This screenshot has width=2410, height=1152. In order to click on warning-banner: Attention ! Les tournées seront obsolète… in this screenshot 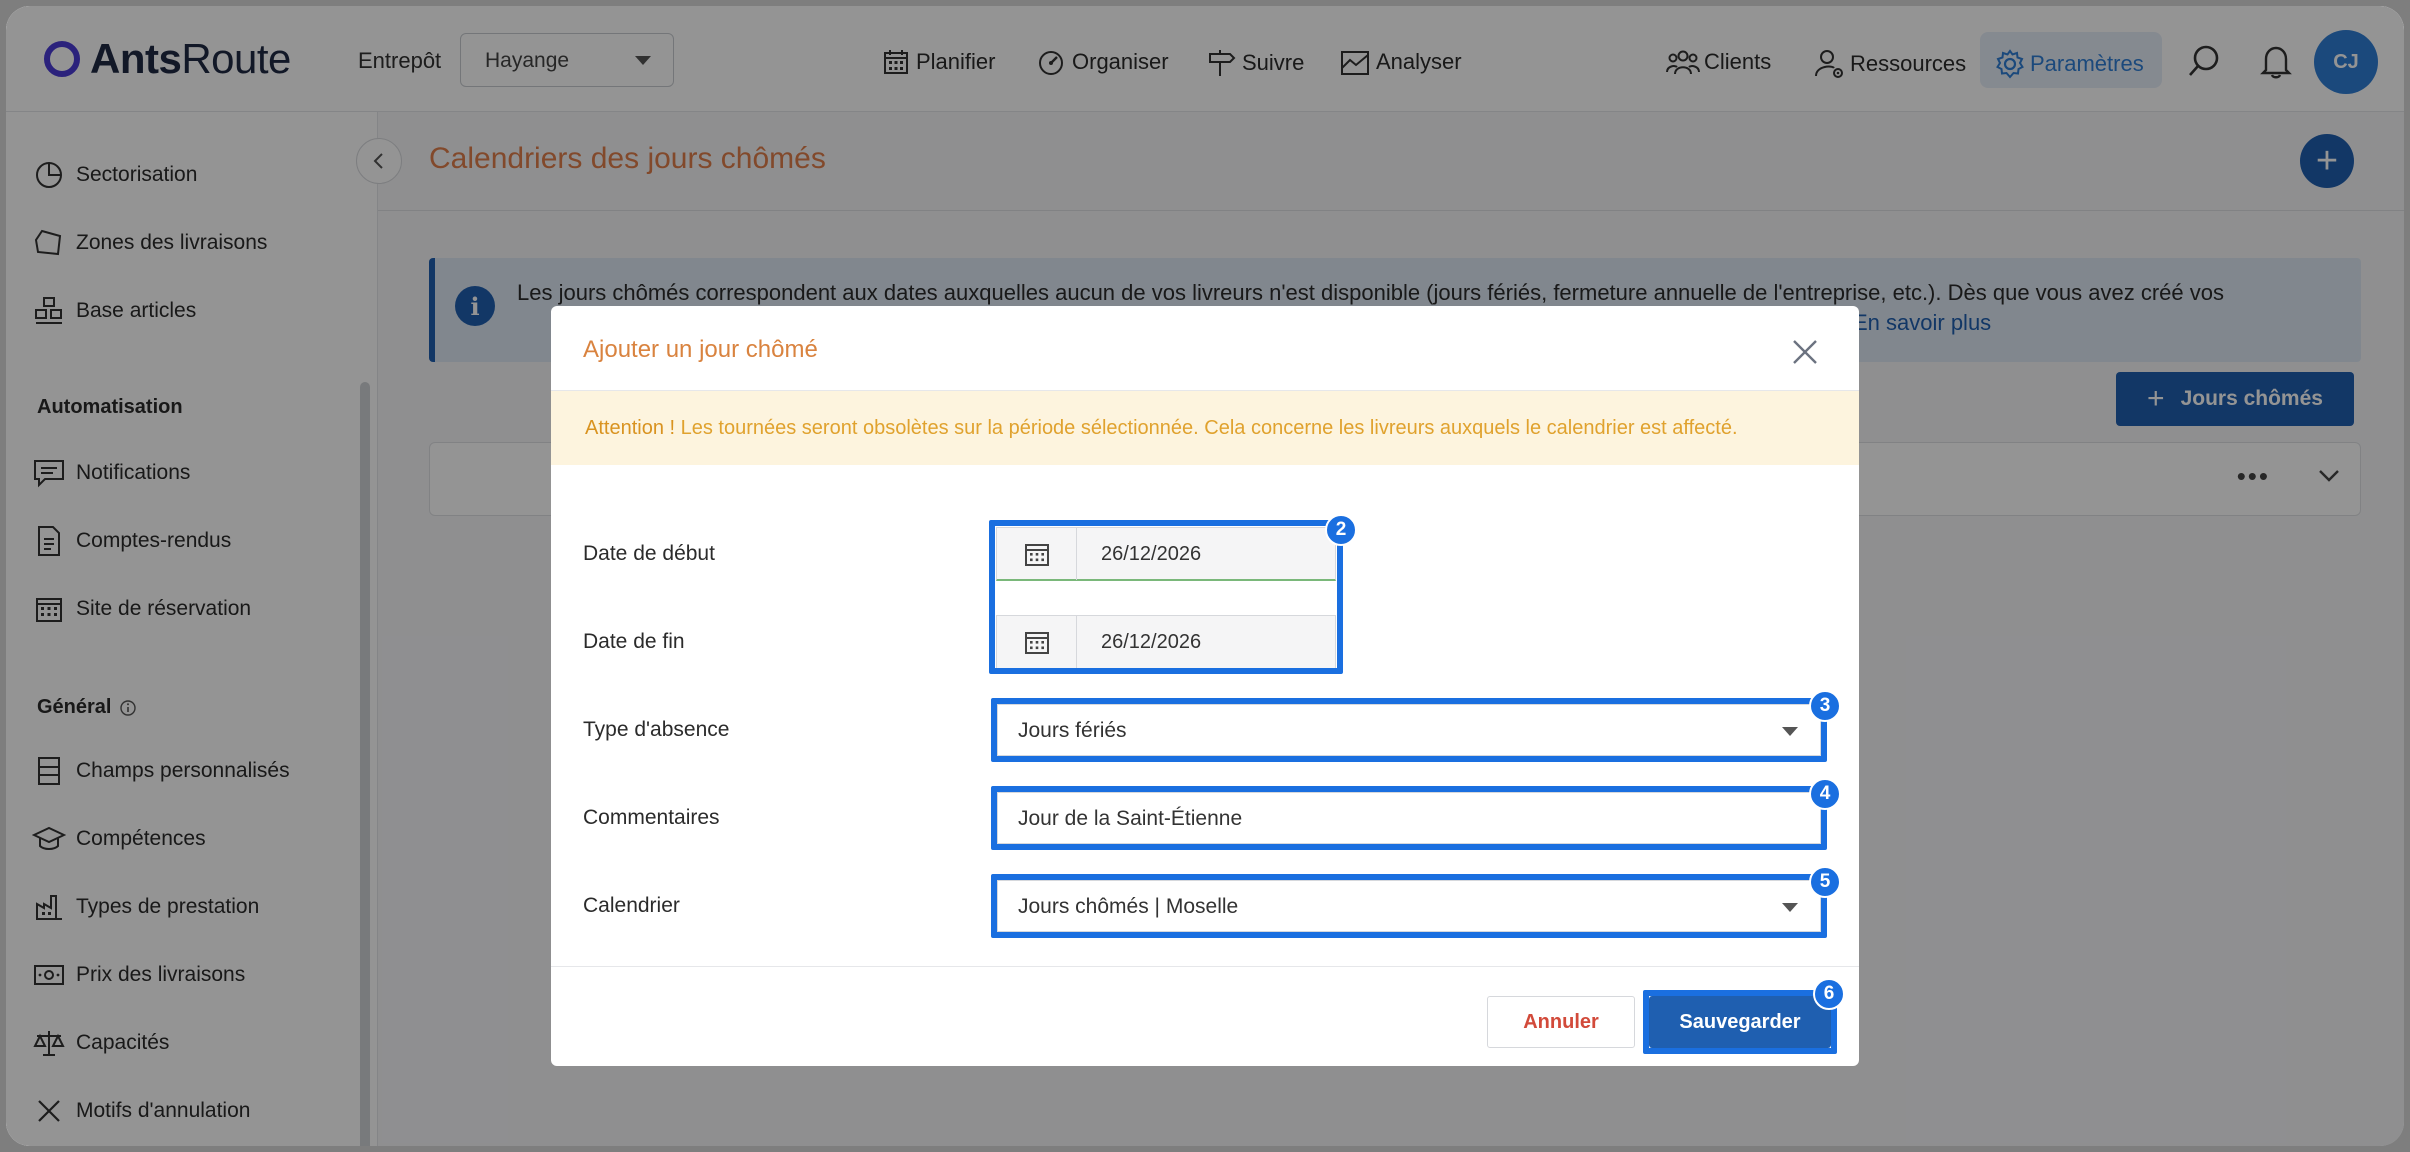, I will do `click(1205, 428)`.